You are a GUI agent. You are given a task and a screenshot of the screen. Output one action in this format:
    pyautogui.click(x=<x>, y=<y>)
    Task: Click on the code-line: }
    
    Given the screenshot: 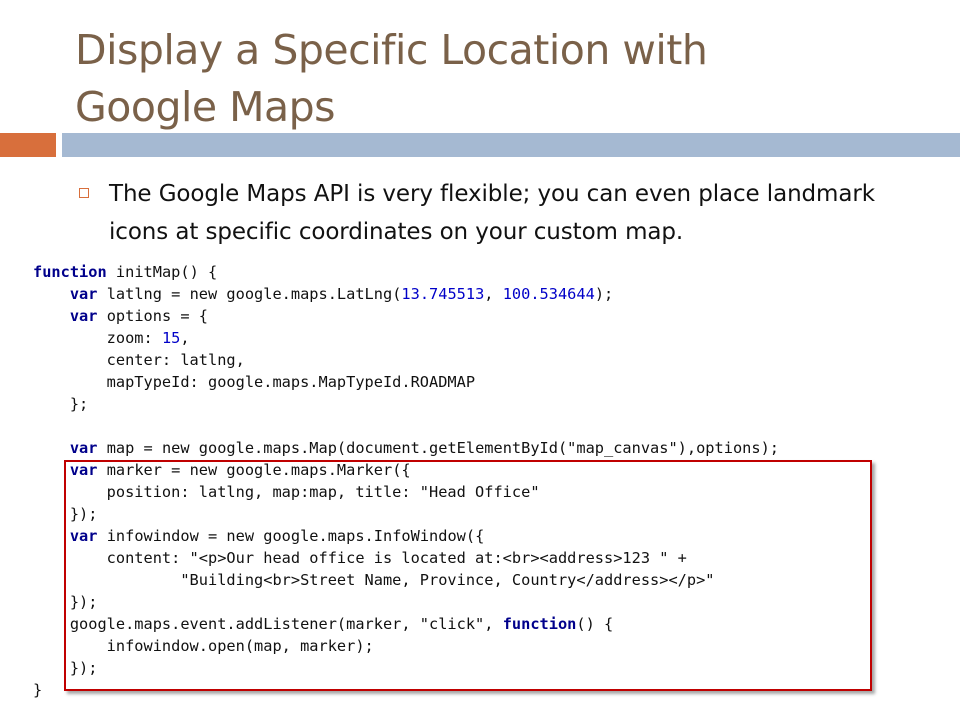 What is the action you would take?
    pyautogui.click(x=38, y=690)
    